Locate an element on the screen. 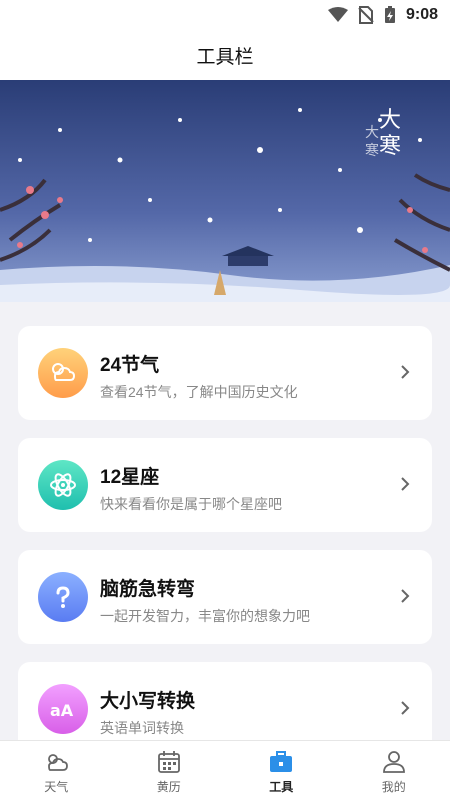  nav-item-mine: 我的 is located at coordinates (394, 770).